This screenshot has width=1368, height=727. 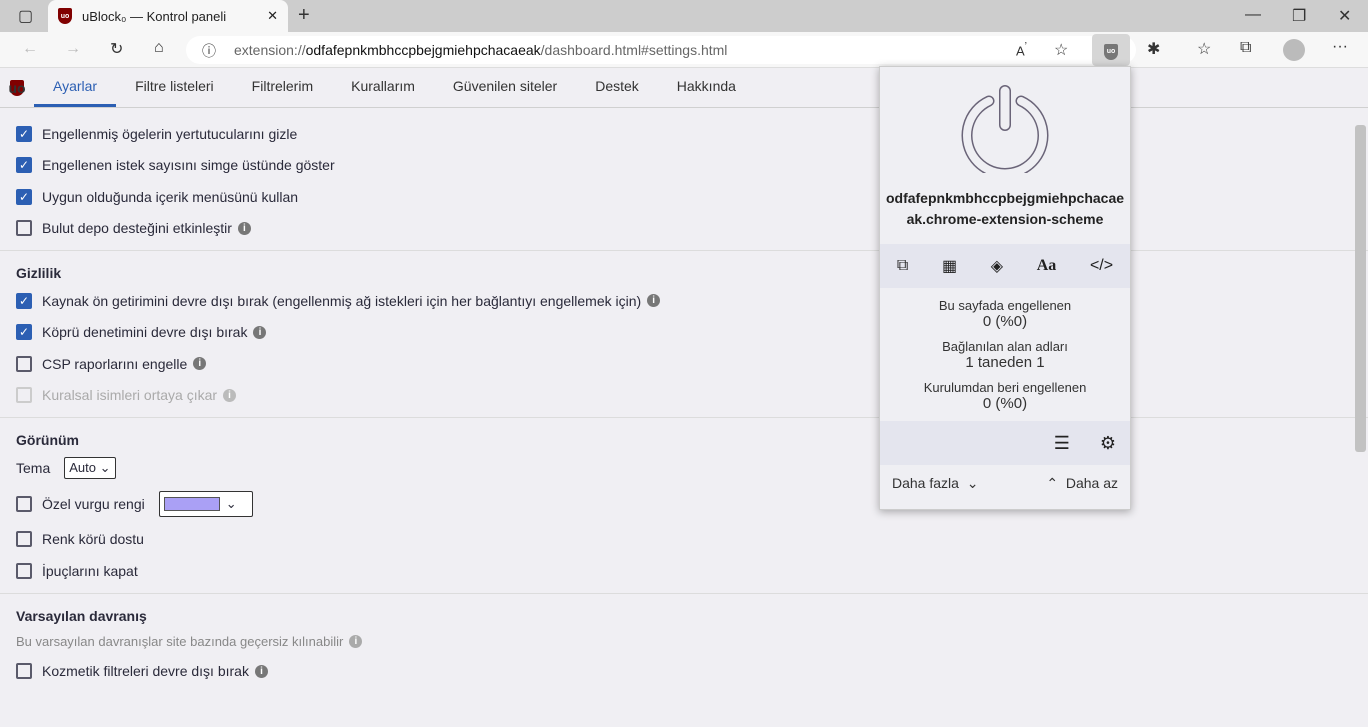 I want to click on close-window-icon: ✕, so click(x=1344, y=16).